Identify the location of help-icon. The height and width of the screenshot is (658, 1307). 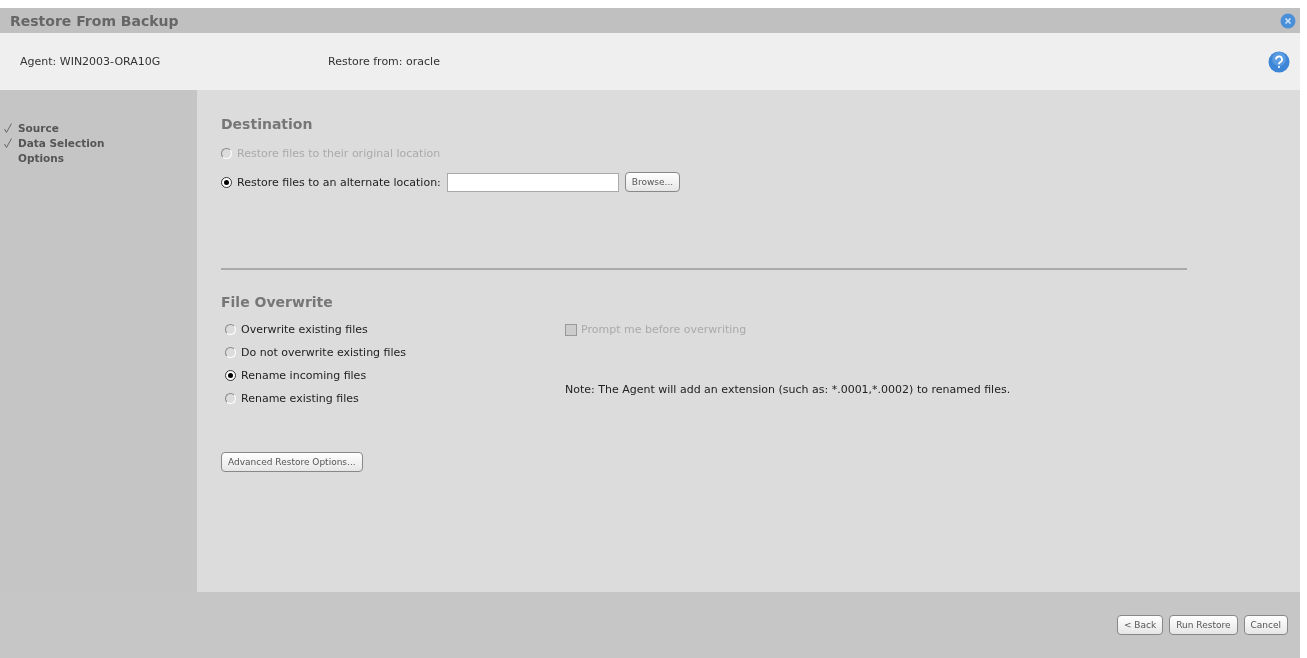
(1279, 61).